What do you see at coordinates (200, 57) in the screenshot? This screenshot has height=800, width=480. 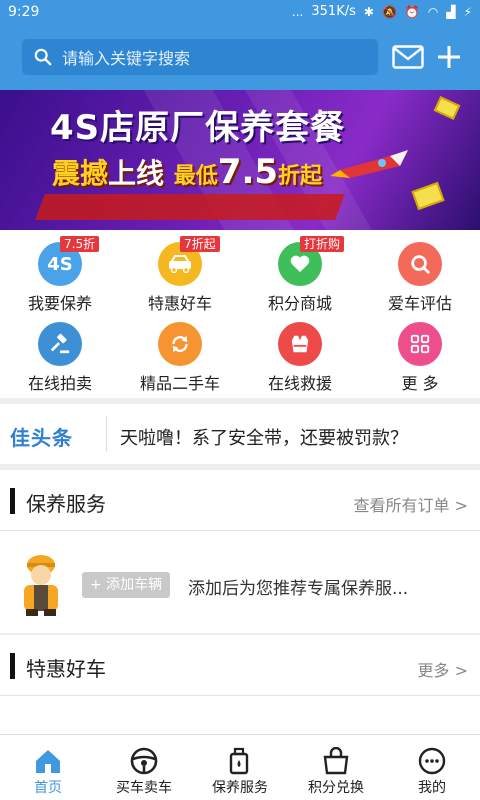 I see `search-bar: 请输入关键字搜索` at bounding box center [200, 57].